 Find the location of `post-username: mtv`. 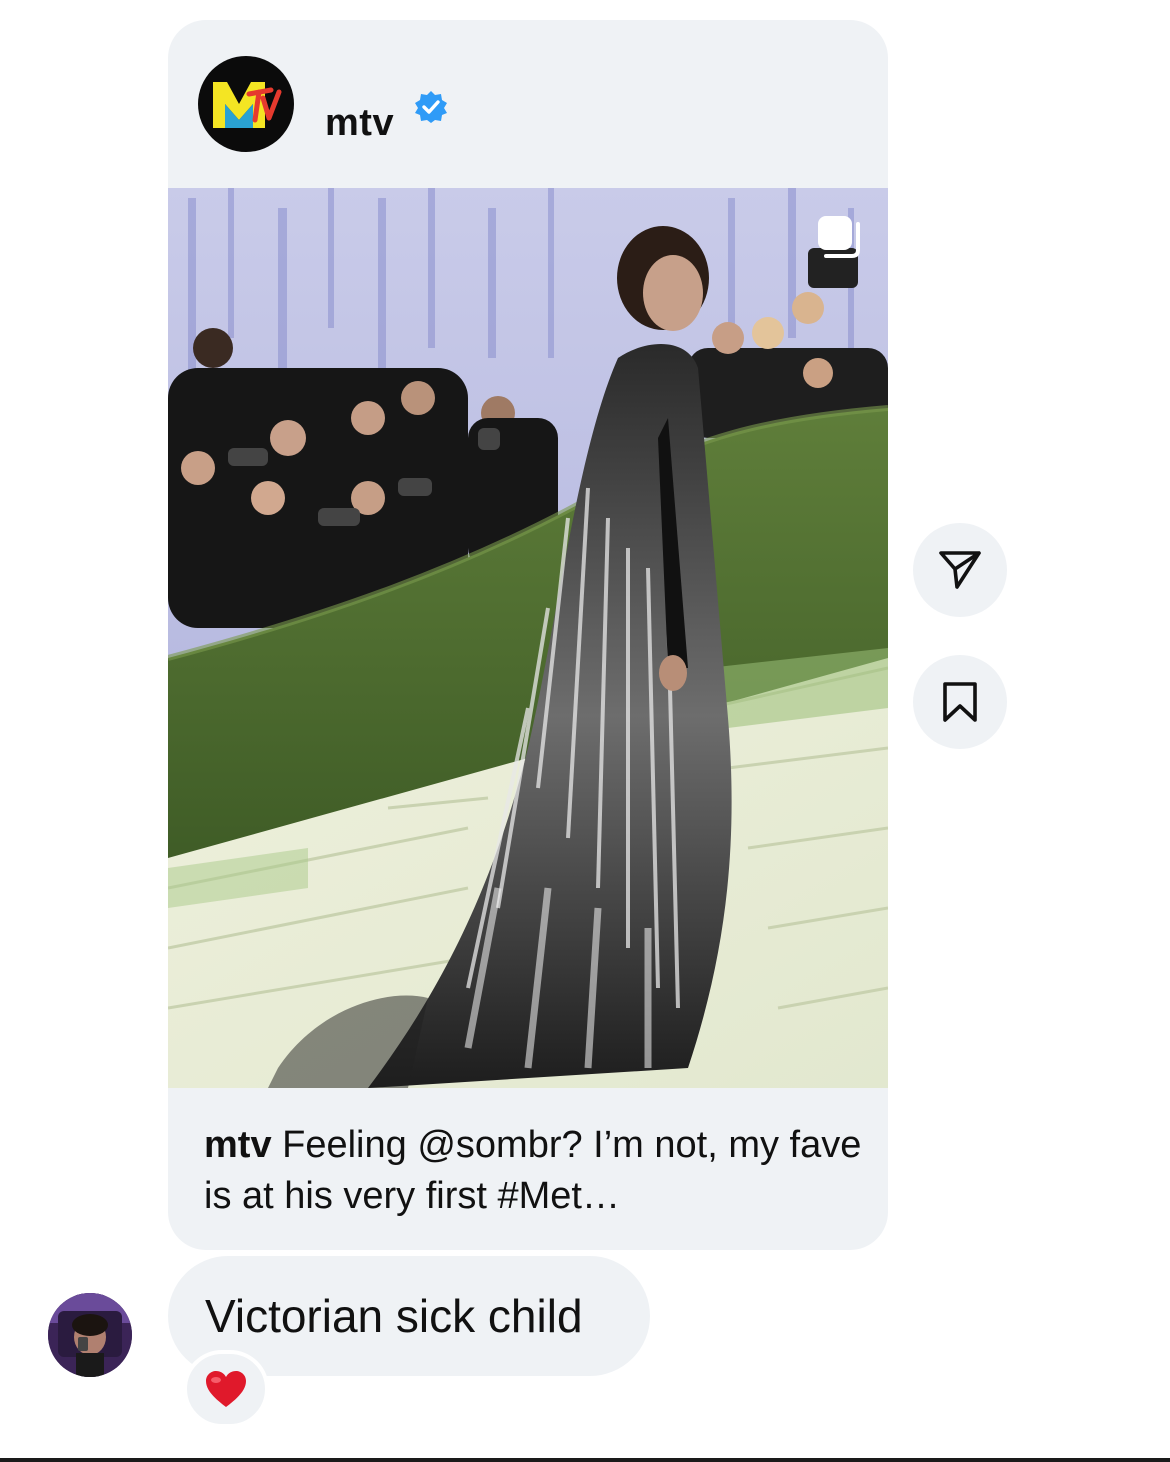

post-username: mtv is located at coordinates (359, 123).